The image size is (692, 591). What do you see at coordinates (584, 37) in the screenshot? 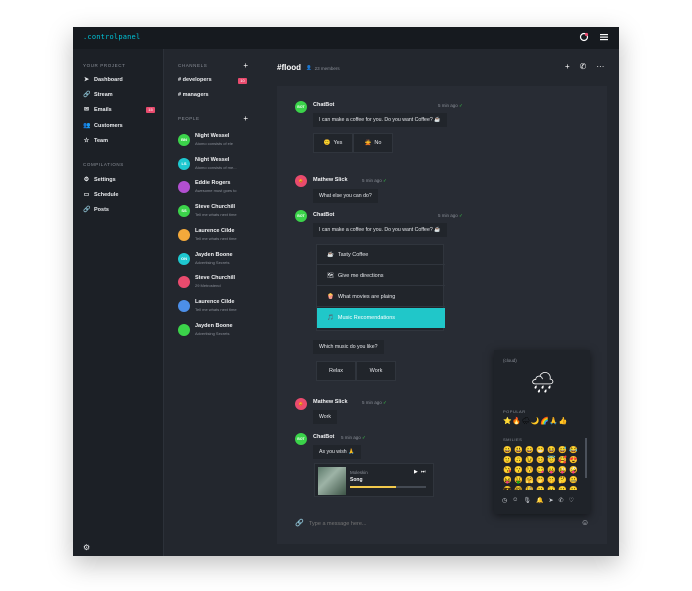
I see `notification-icon` at bounding box center [584, 37].